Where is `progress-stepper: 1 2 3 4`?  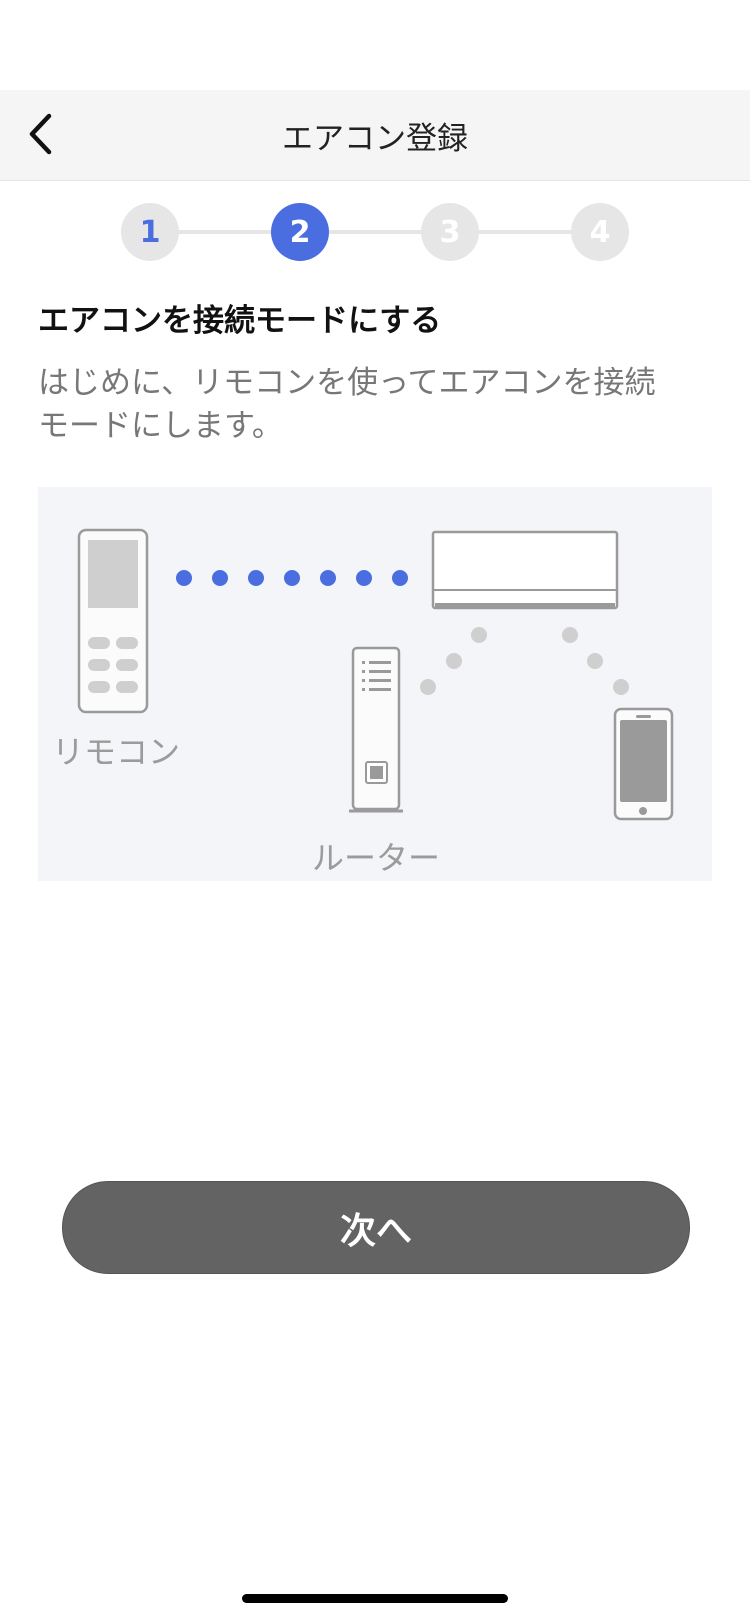
progress-stepper: 1 2 3 4 is located at coordinates (375, 232).